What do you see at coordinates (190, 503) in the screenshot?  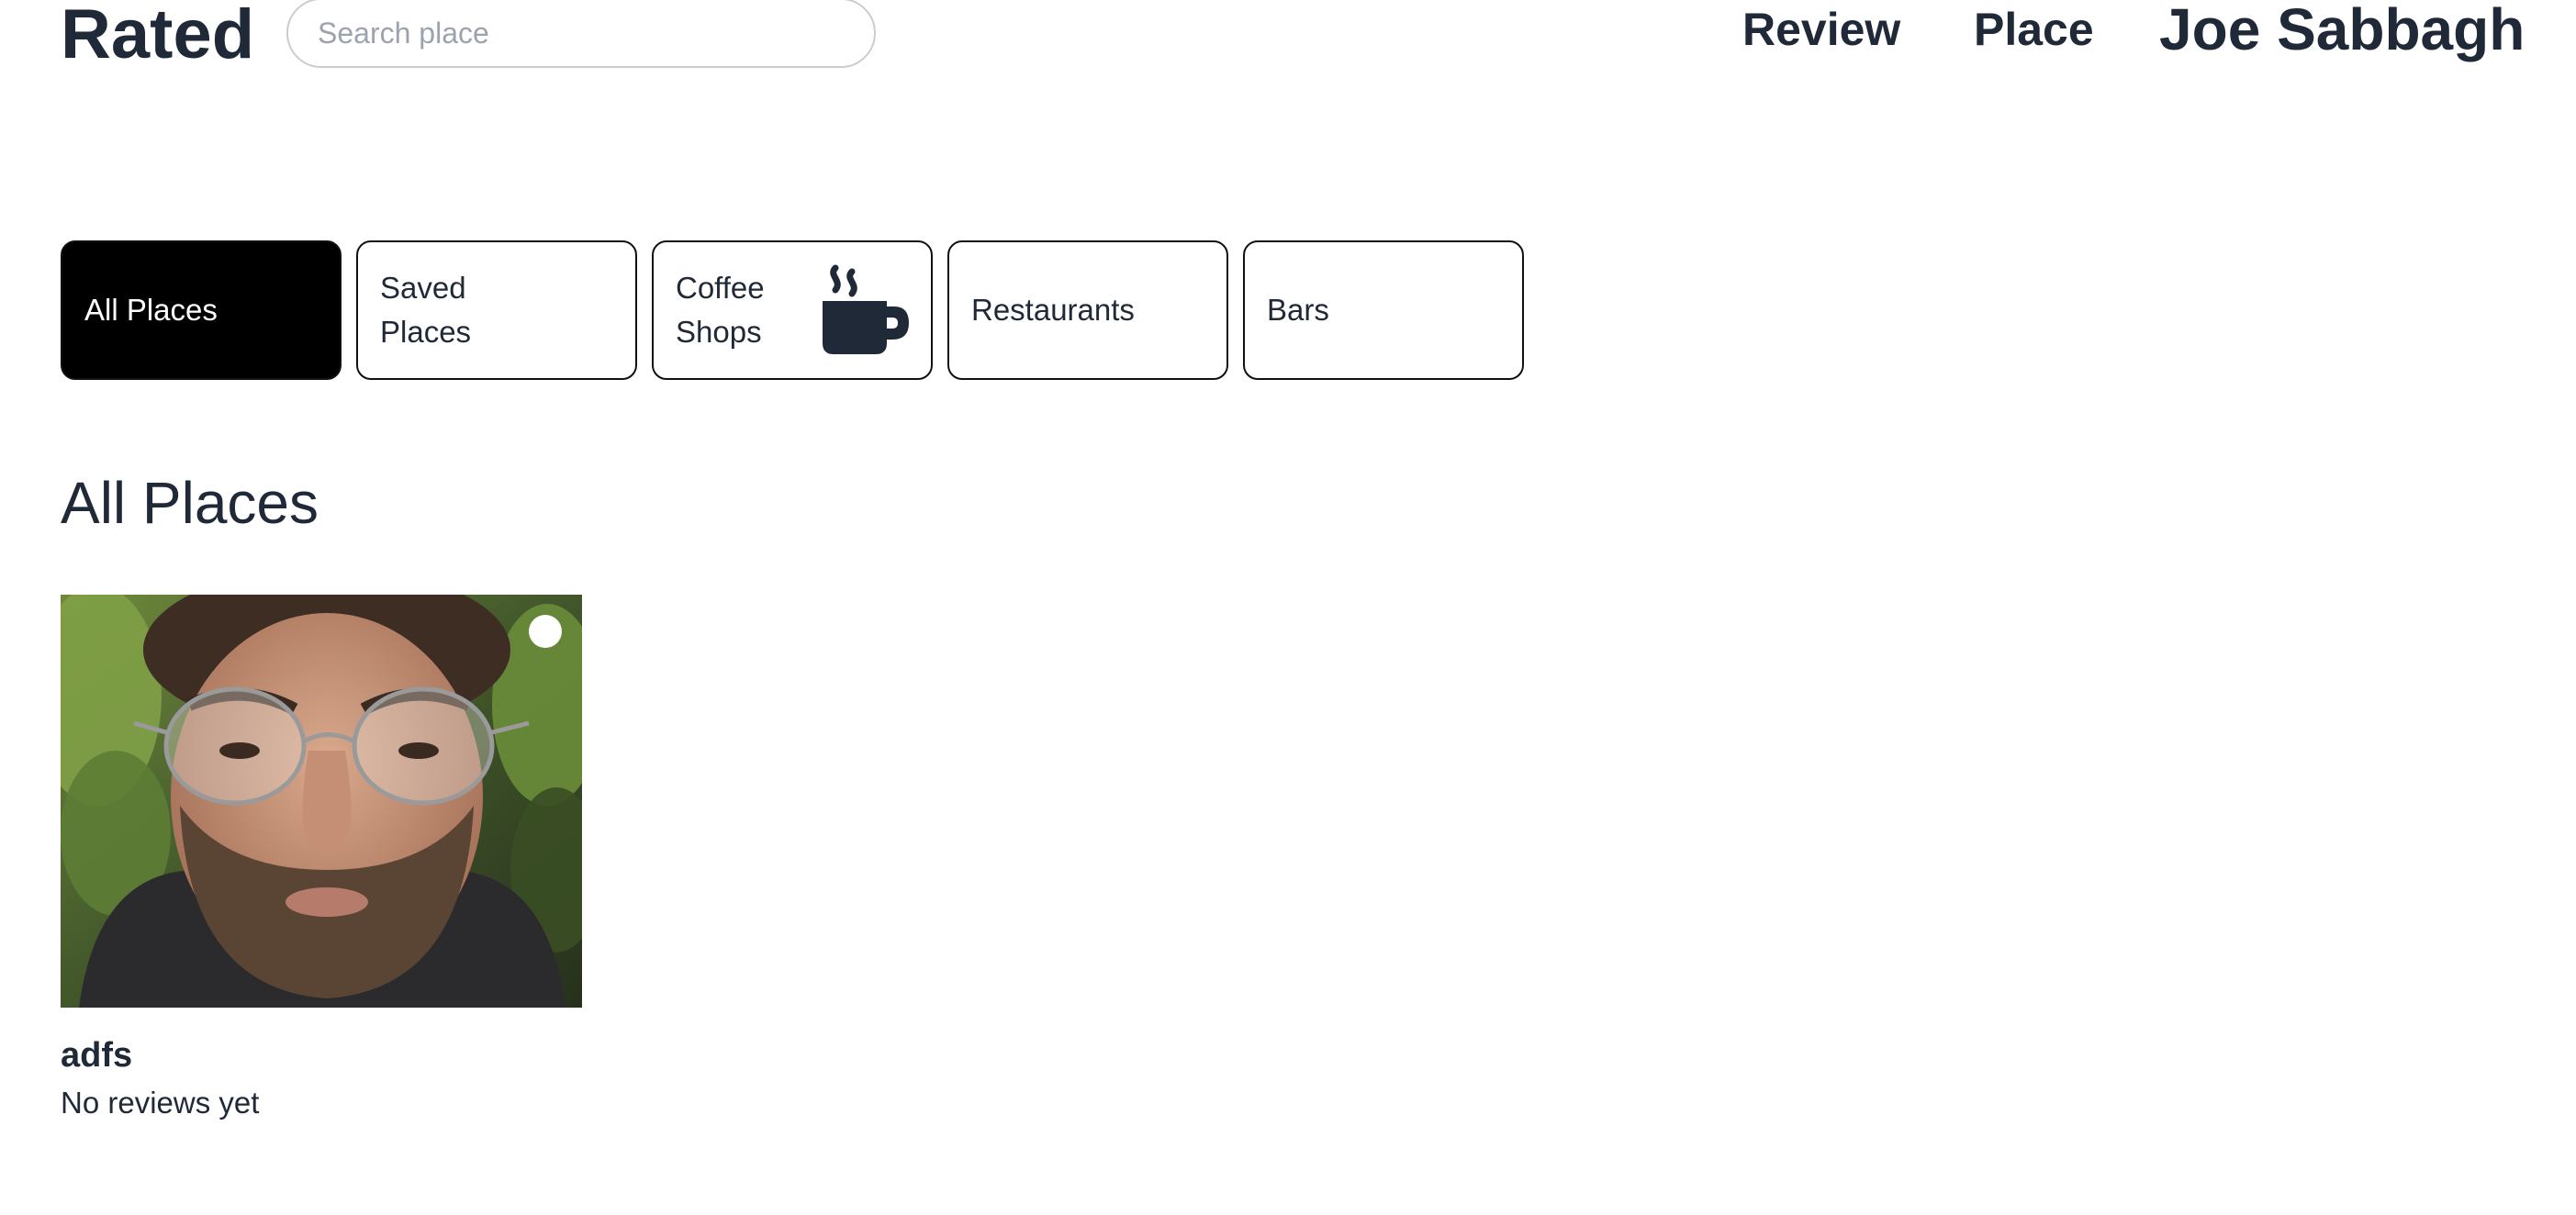 I see `section-title: All Places` at bounding box center [190, 503].